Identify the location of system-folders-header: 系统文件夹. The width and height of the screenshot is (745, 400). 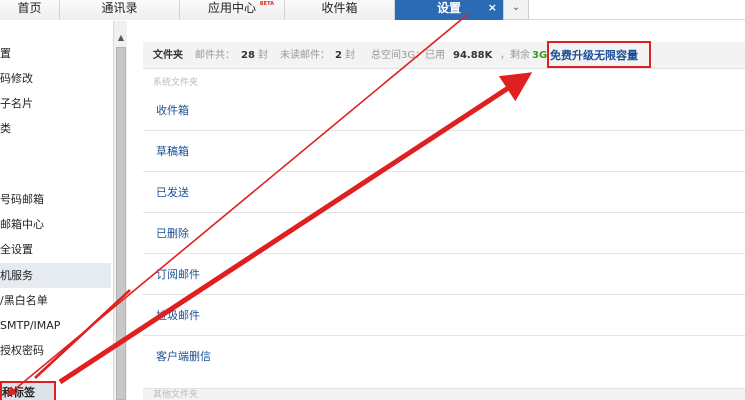
(176, 83).